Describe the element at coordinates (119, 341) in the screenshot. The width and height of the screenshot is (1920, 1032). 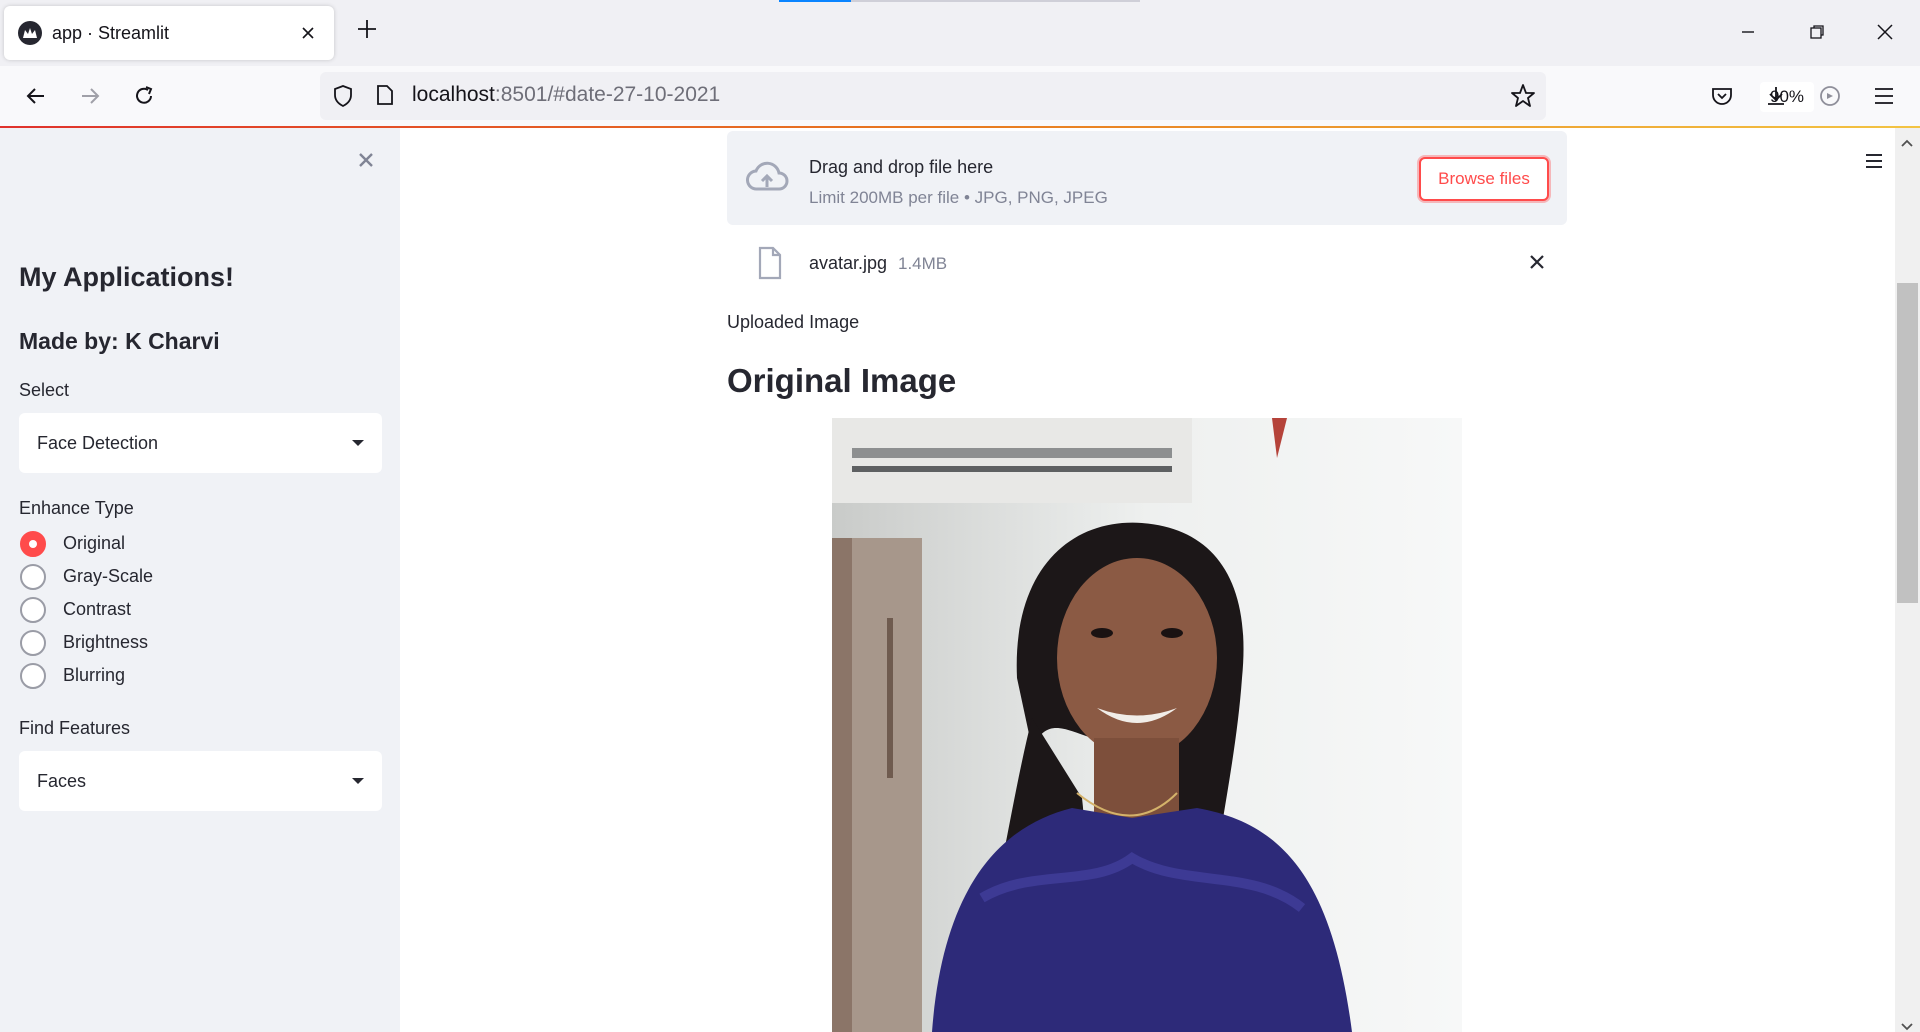
I see `sidebar-subheading: Made by: K Charvi` at that location.